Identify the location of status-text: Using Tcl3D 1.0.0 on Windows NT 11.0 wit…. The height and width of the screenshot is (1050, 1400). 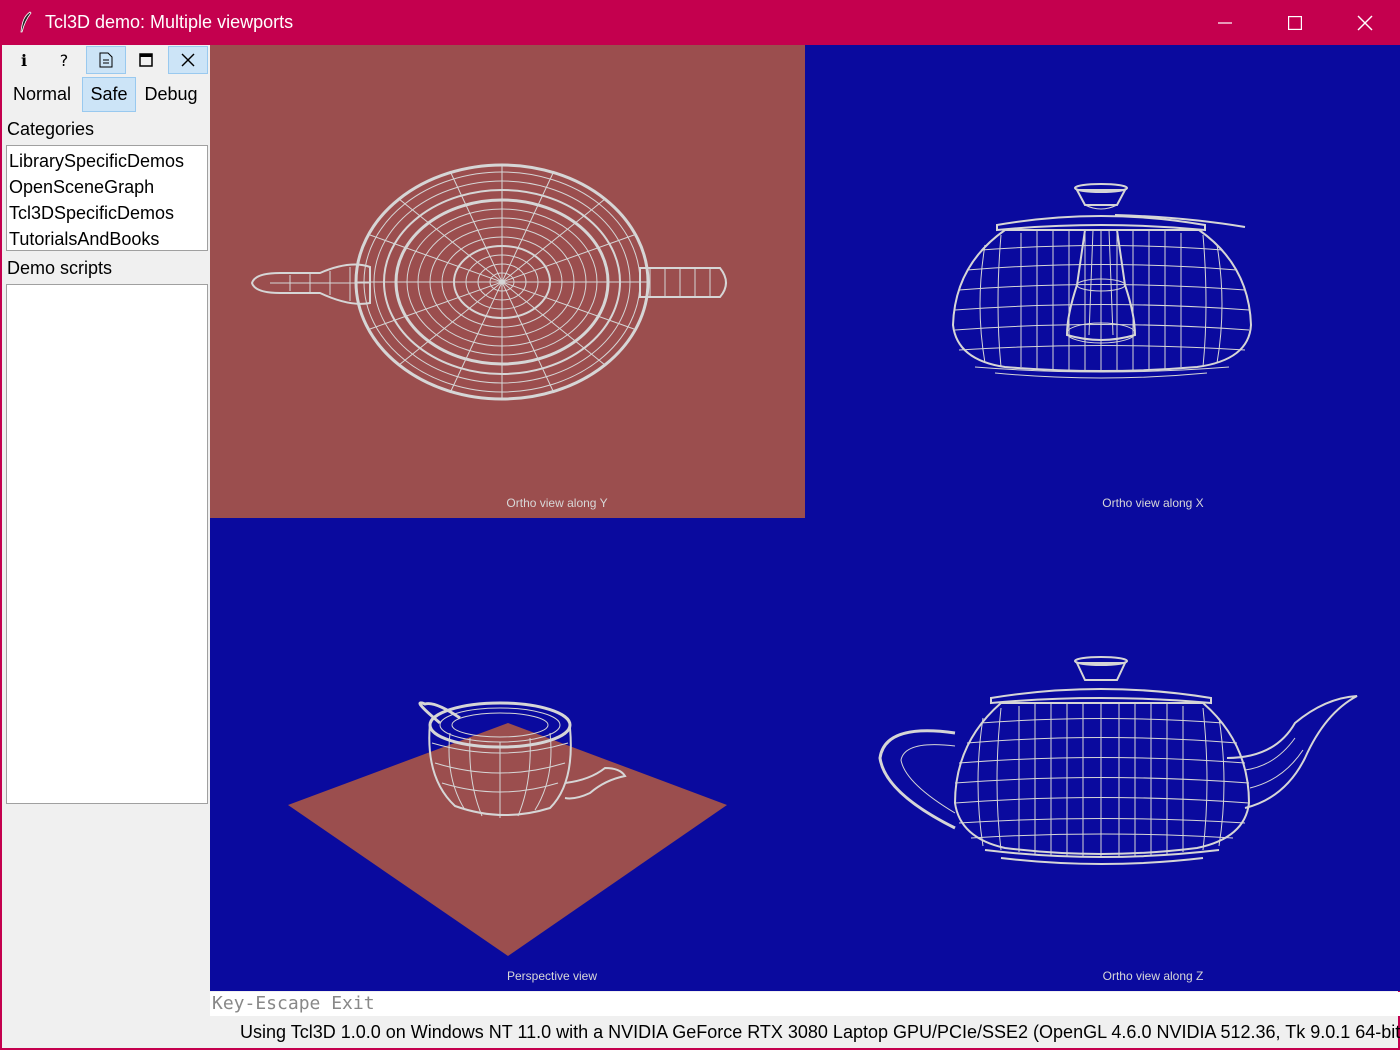
(820, 1032).